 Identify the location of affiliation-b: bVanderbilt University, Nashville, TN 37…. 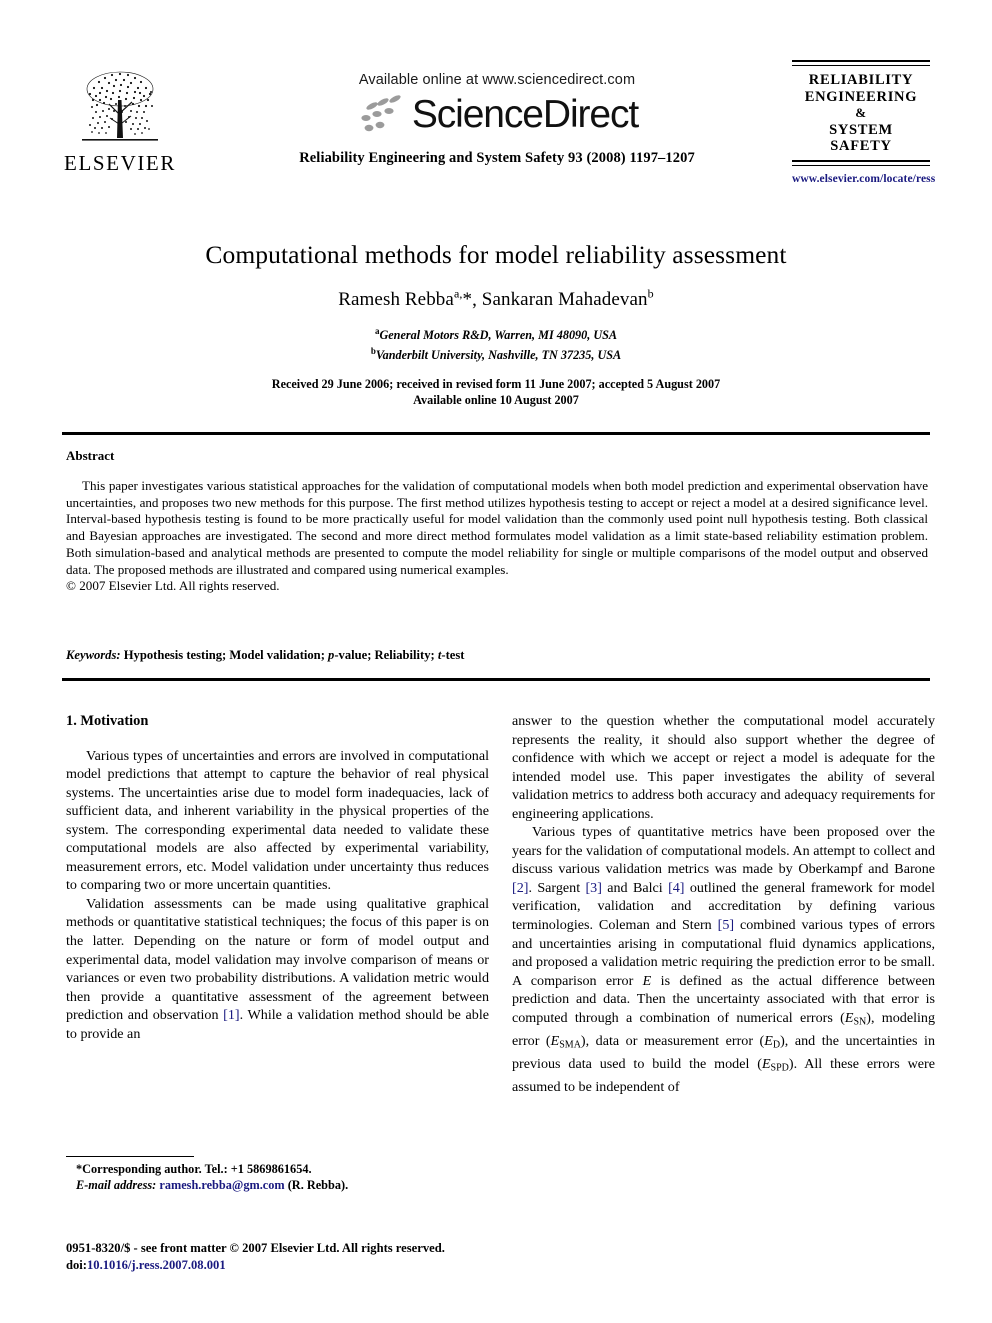
(496, 353).